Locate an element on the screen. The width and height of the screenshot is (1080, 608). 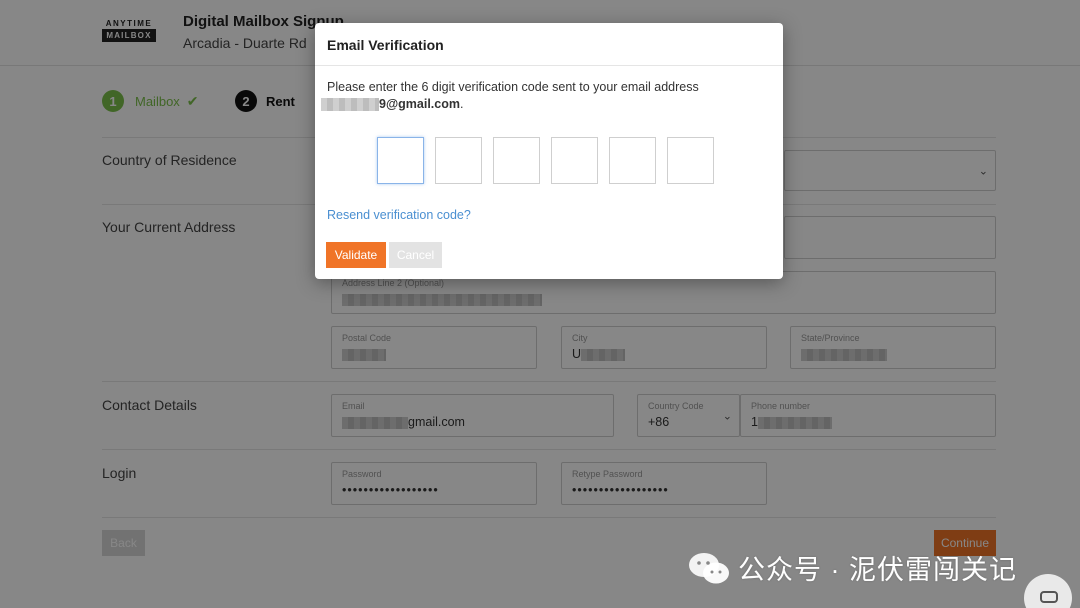
verification-email: 9@gmail.com is located at coordinates (419, 104).